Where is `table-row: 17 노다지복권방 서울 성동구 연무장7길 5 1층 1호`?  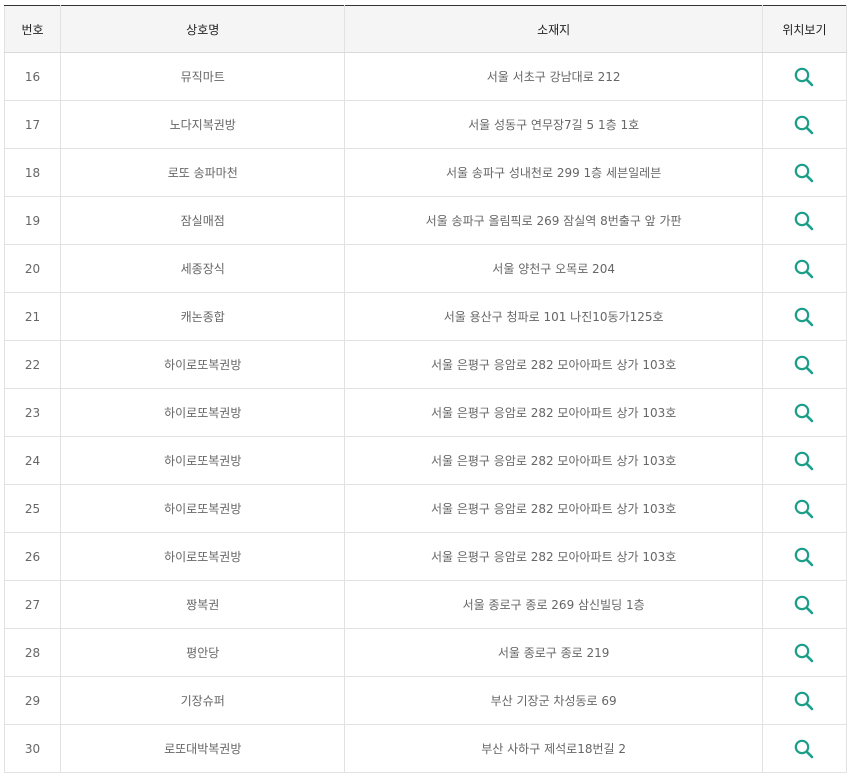 table-row: 17 노다지복권방 서울 성동구 연무장7길 5 1층 1호 is located at coordinates (425, 124).